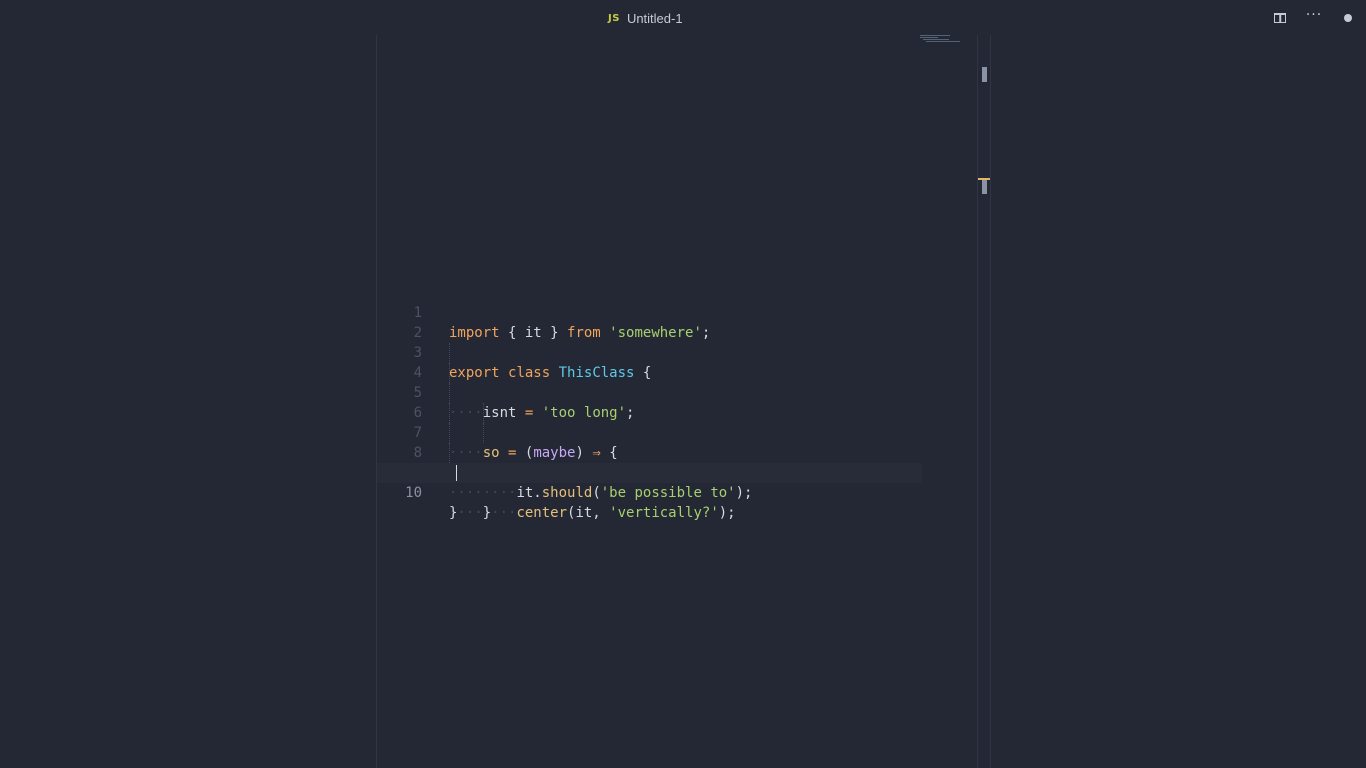 The height and width of the screenshot is (768, 1366). What do you see at coordinates (654, 18) in the screenshot?
I see `tab-title: Untitled-1` at bounding box center [654, 18].